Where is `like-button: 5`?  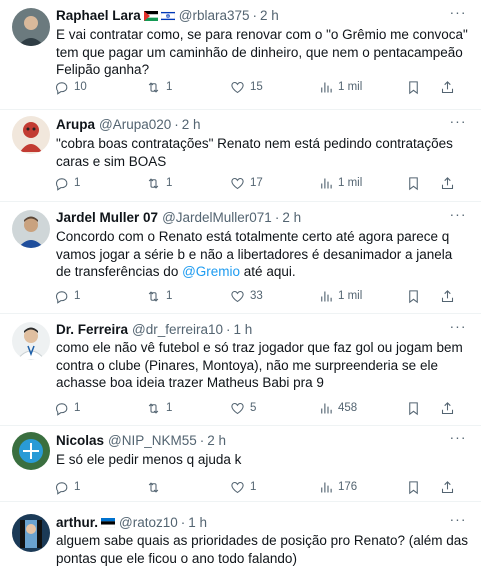 like-button: 5 is located at coordinates (245, 408).